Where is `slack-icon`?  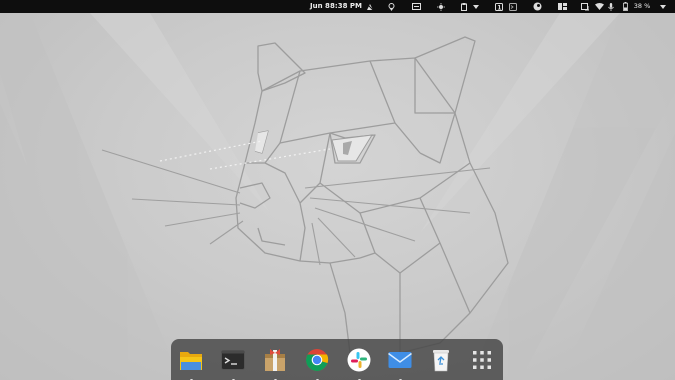 slack-icon is located at coordinates (359, 360).